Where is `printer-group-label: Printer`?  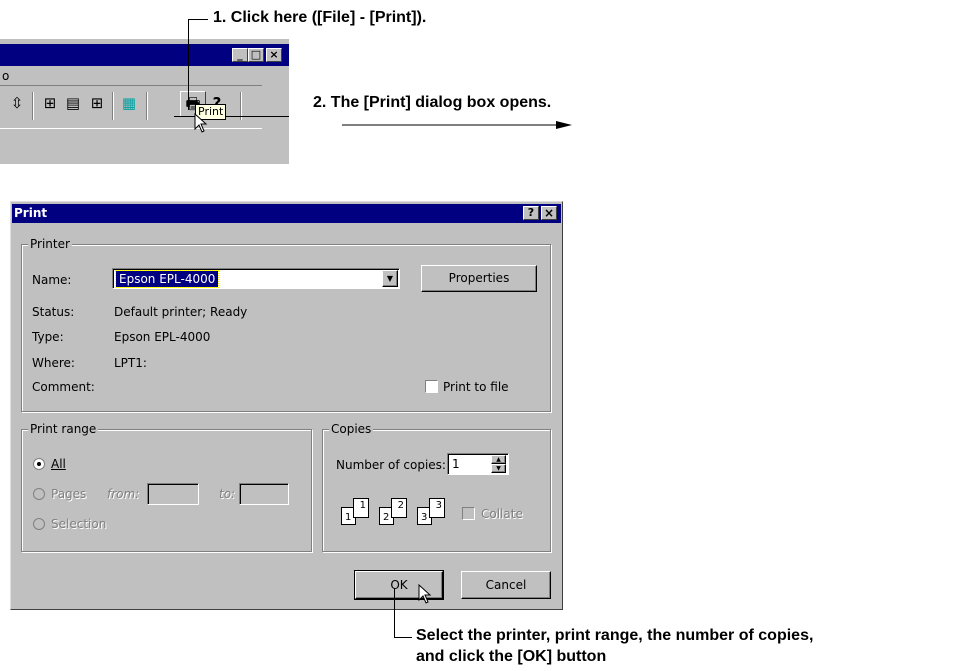 printer-group-label: Printer is located at coordinates (50, 244).